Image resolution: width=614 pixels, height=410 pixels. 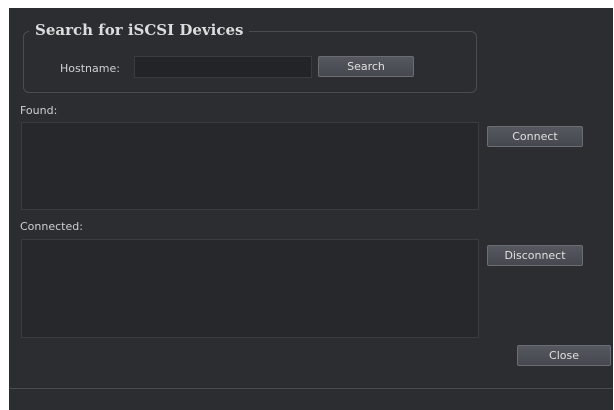 I want to click on connect-button: Connect, so click(x=535, y=136).